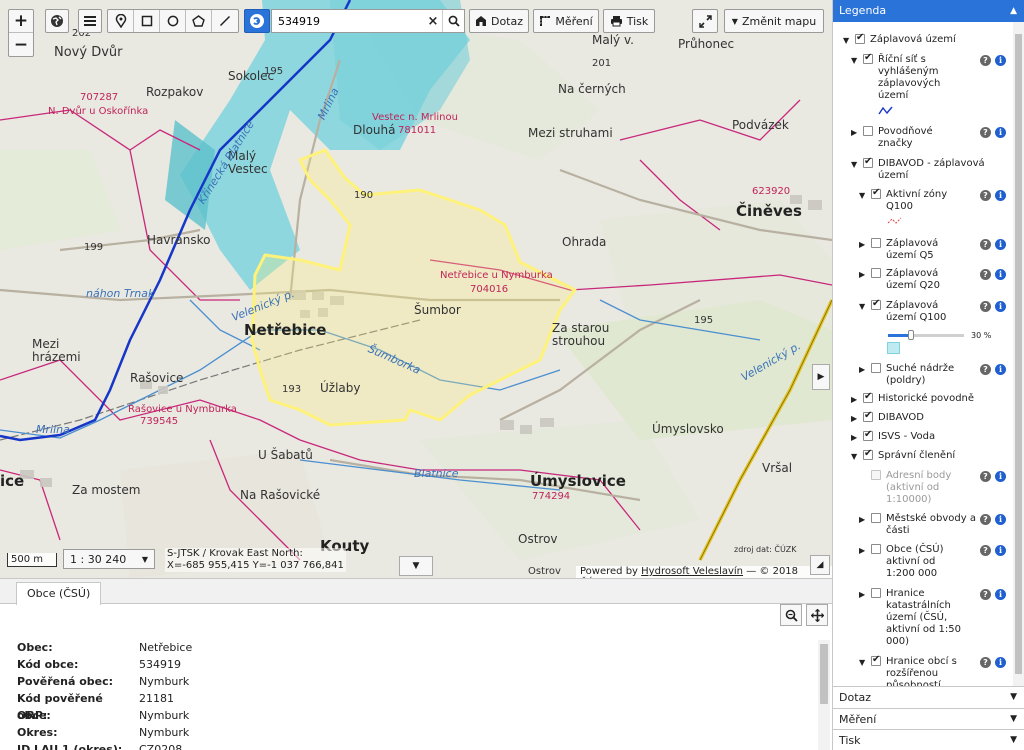 This screenshot has height=750, width=1024. Describe the element at coordinates (21, 44) in the screenshot. I see `zoom-out-button: −` at that location.